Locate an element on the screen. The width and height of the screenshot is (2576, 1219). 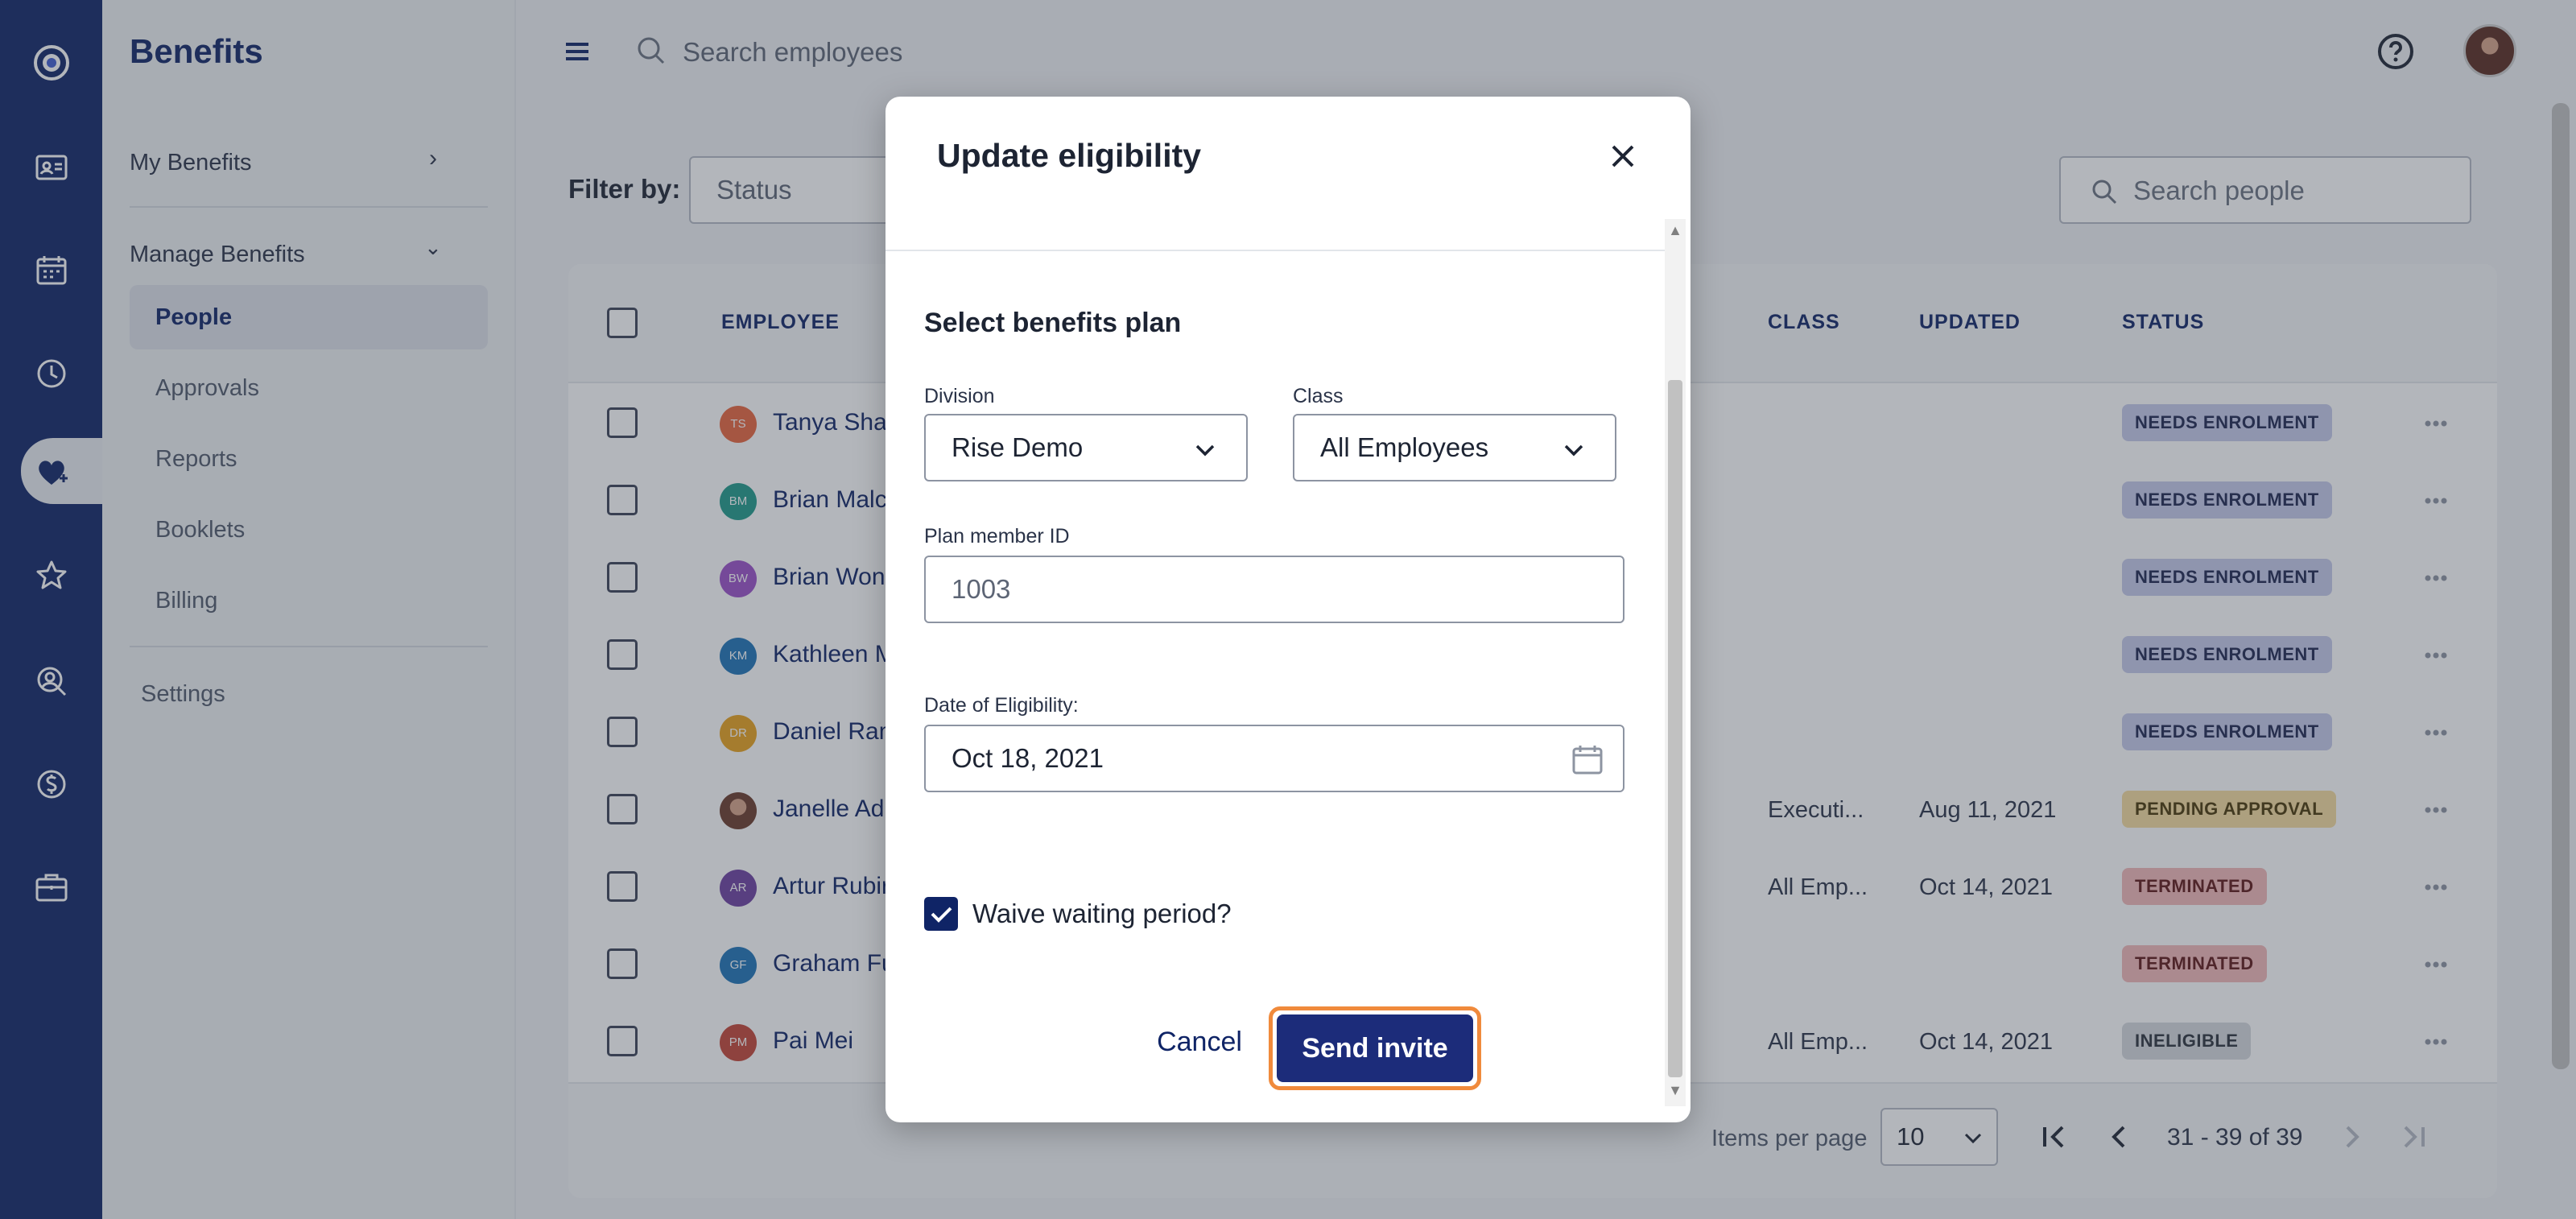
class-select: All Employees is located at coordinates (1454, 448).